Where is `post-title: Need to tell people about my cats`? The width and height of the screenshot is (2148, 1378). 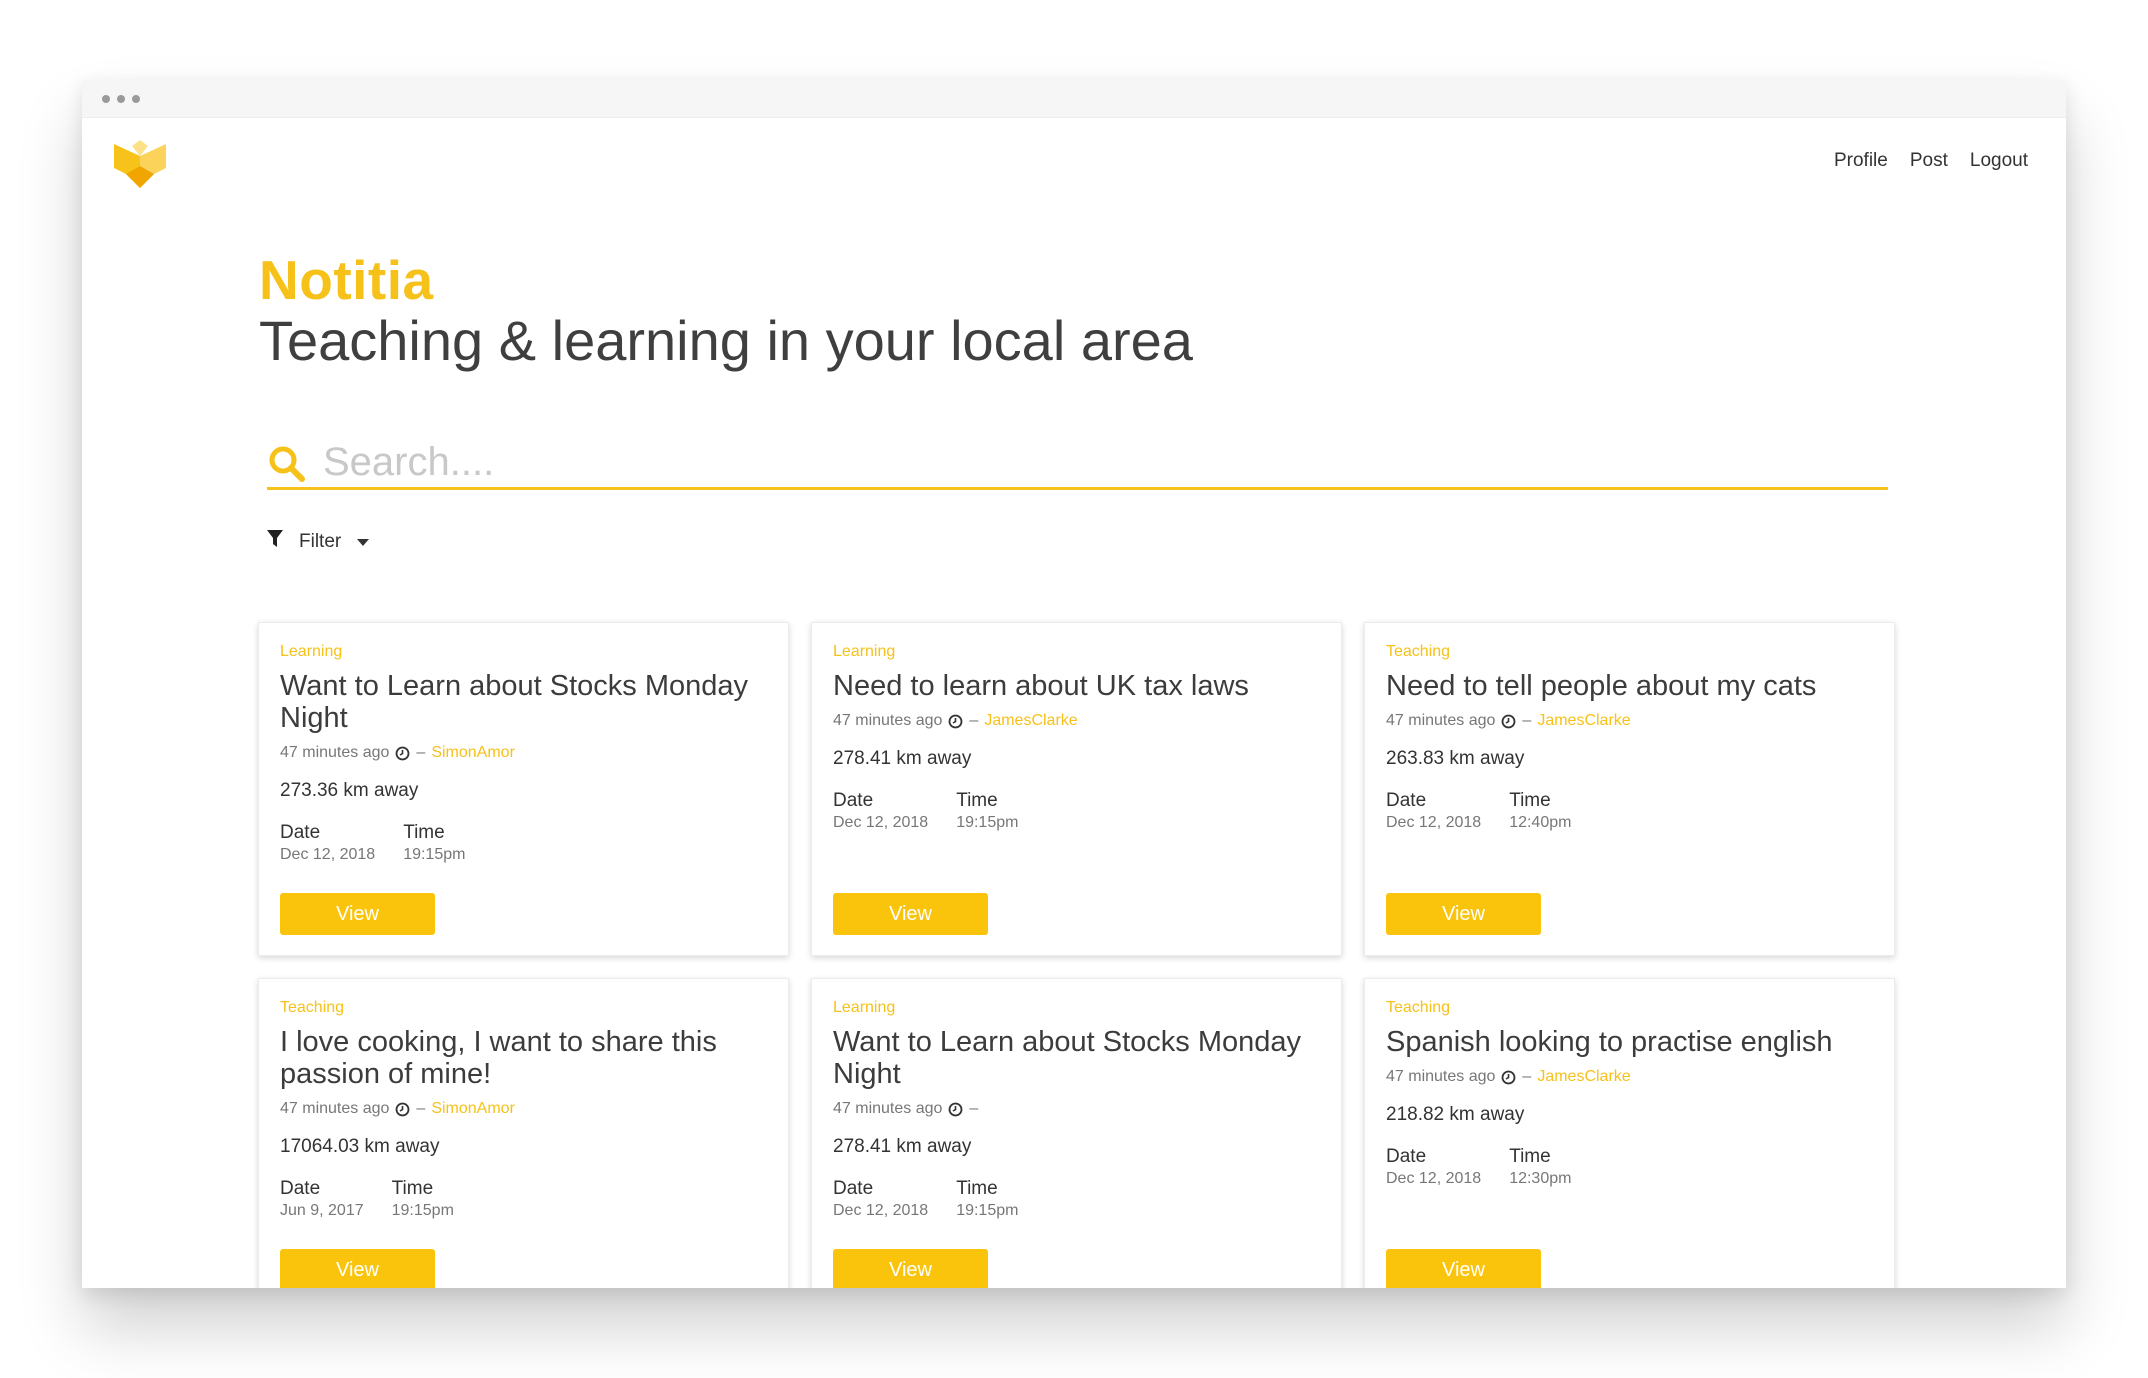
post-title: Need to tell people about my cats is located at coordinates (1601, 686).